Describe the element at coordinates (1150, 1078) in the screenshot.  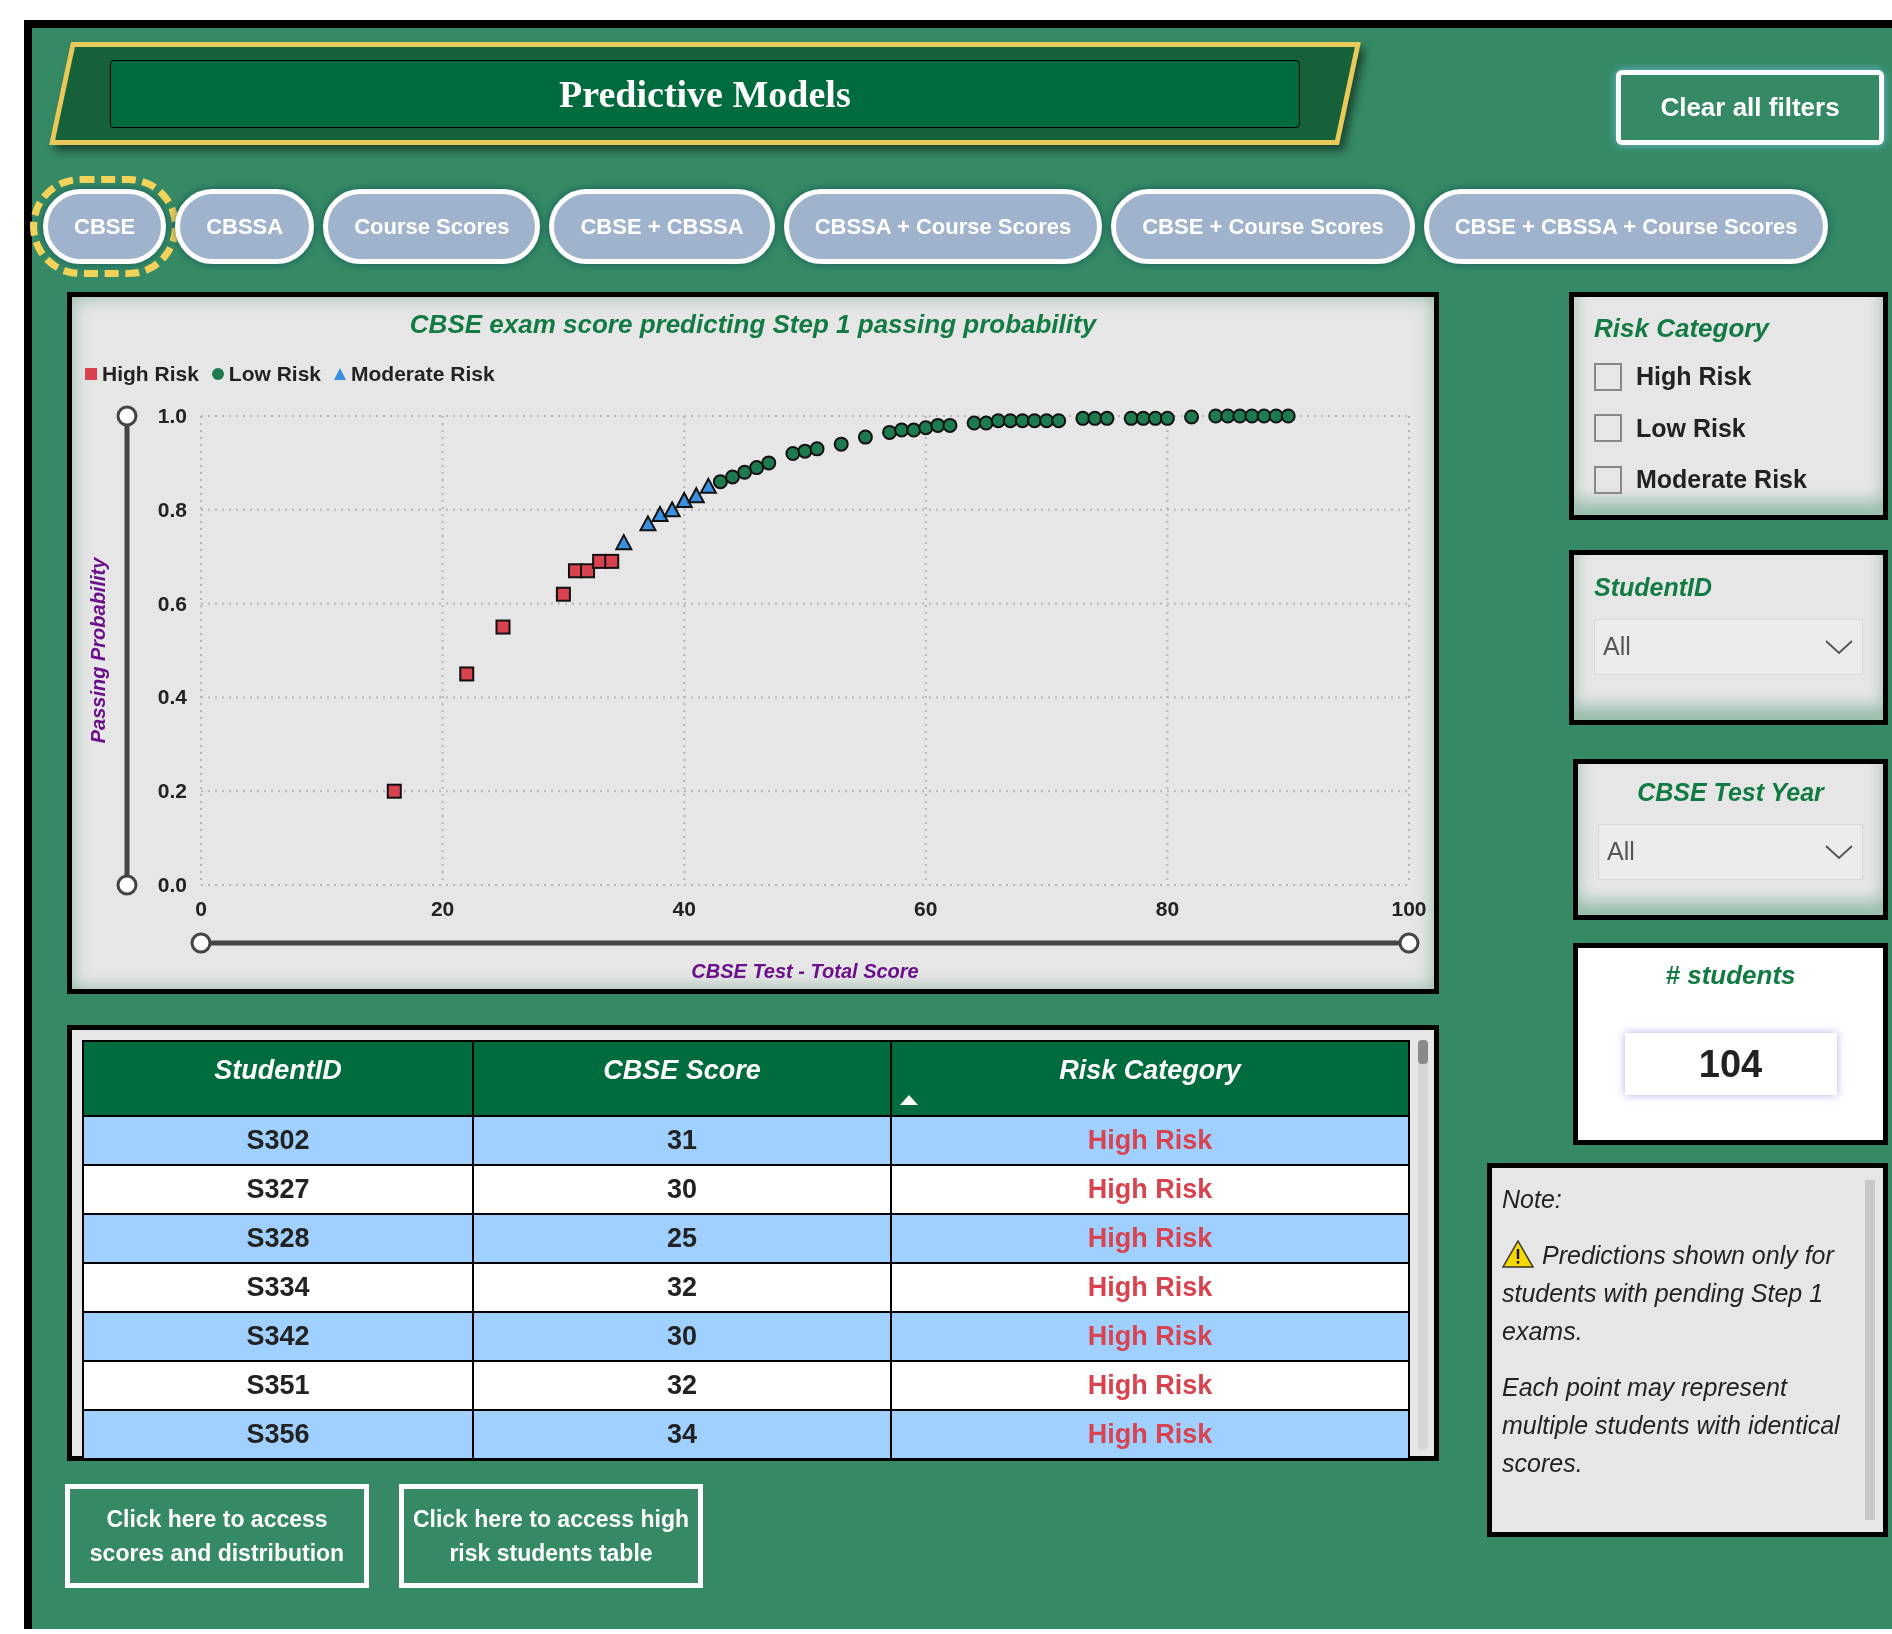
I see `column-header: Risk Category` at that location.